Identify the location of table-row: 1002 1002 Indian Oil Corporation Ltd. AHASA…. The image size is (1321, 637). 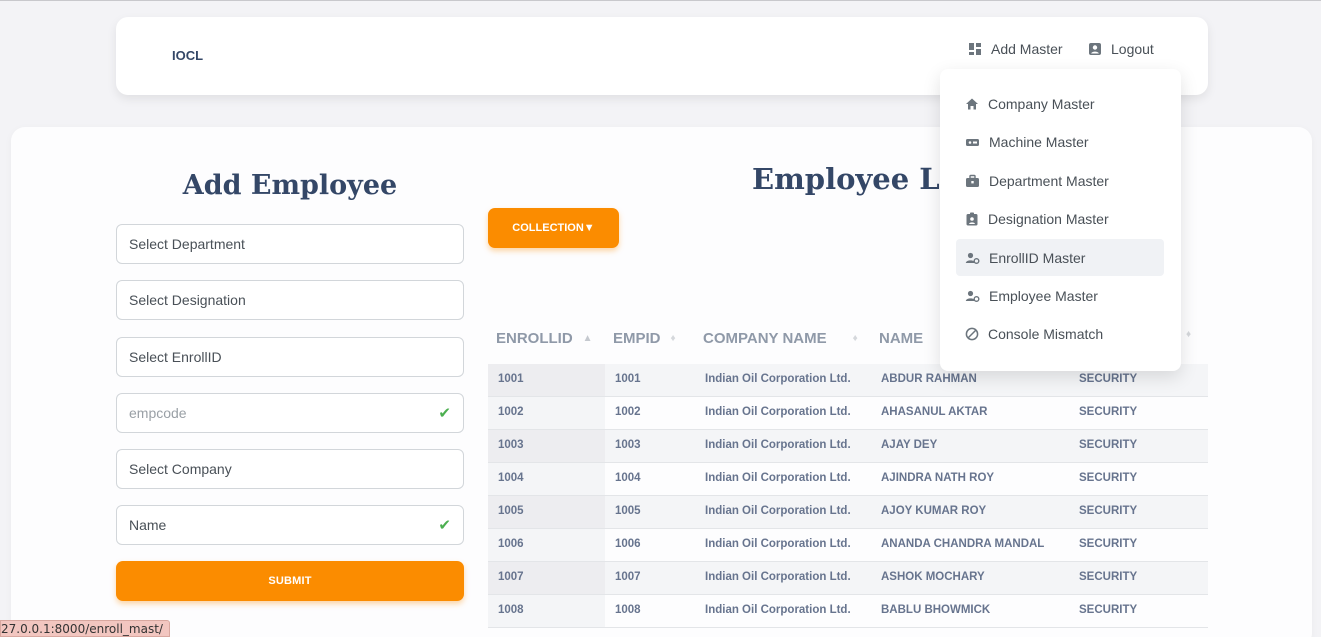
(848, 413).